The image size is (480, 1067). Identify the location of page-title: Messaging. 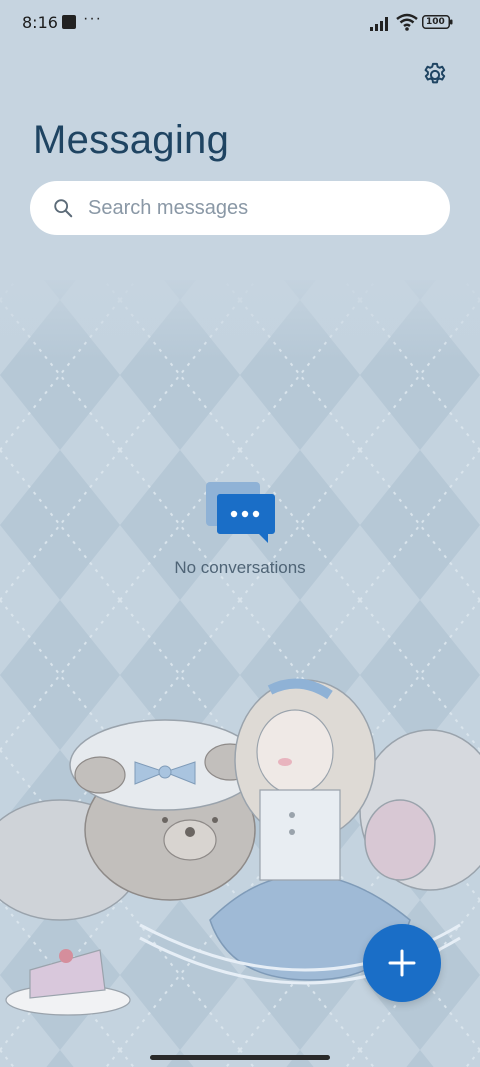
(131, 140).